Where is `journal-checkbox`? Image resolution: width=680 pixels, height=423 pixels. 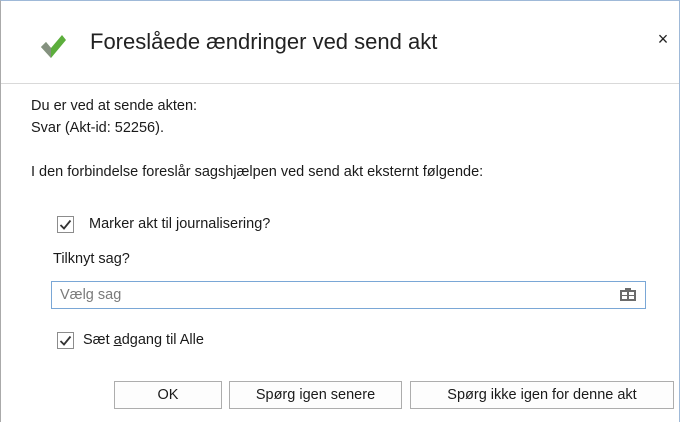
journal-checkbox is located at coordinates (65, 224).